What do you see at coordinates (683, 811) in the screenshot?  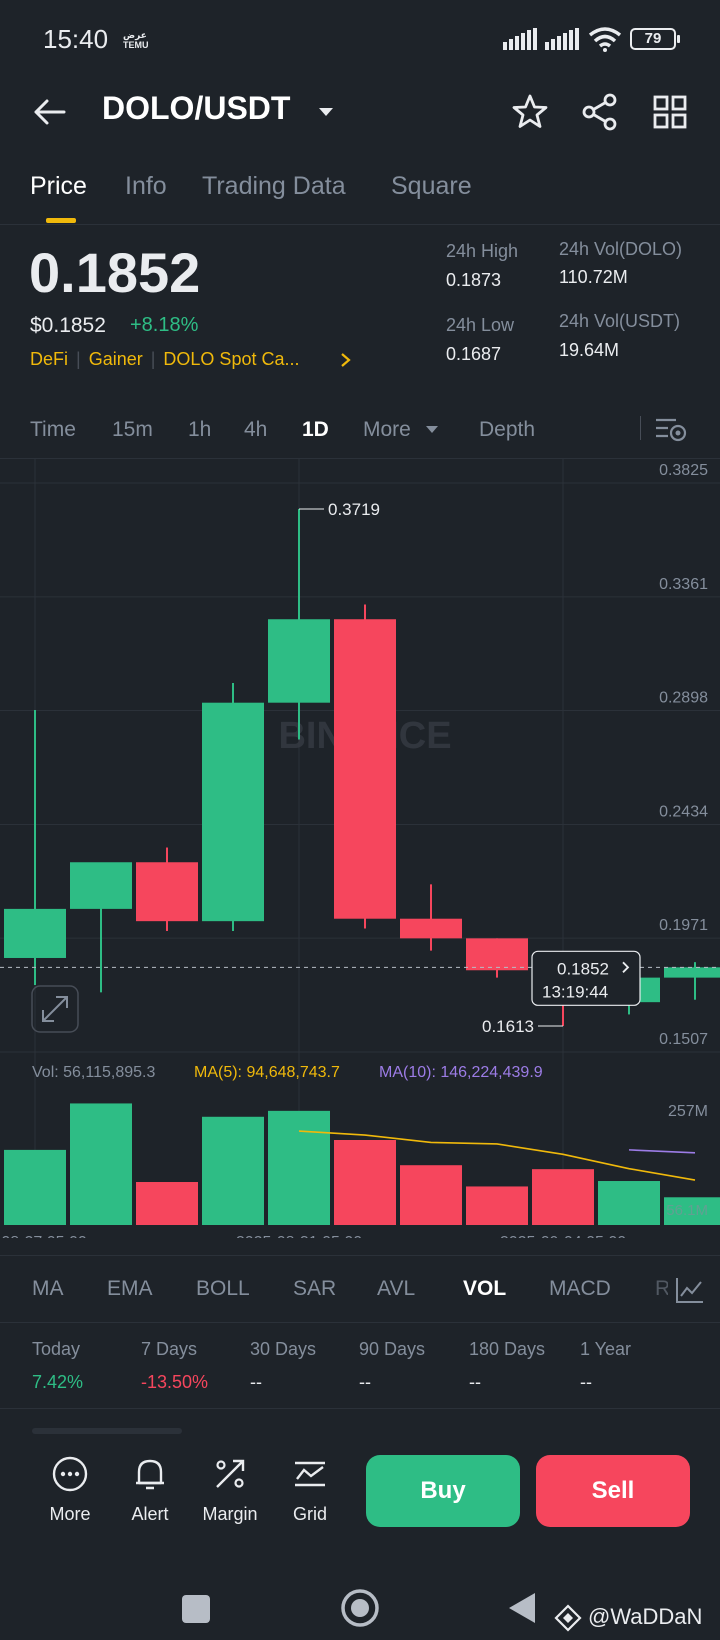 I see `y-tick-label: 0.2434` at bounding box center [683, 811].